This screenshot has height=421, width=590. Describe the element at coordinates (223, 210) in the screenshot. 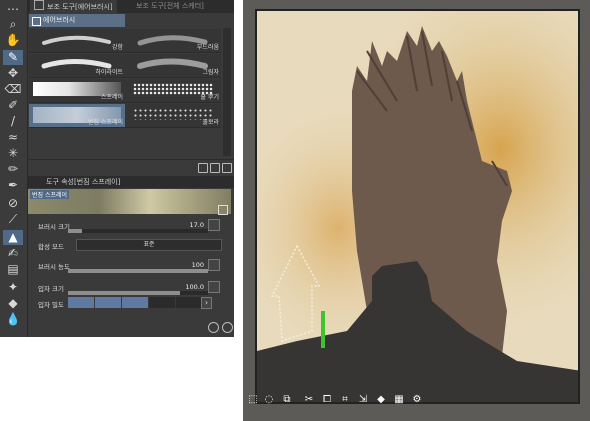

I see `lock-icon` at that location.